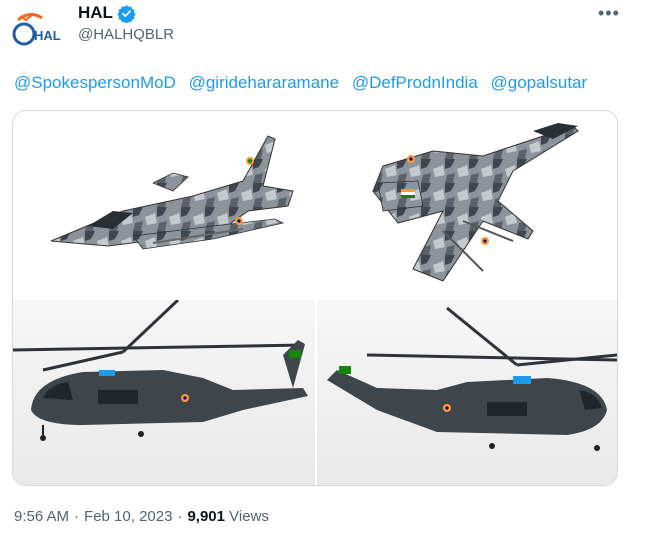 This screenshot has width=650, height=540. I want to click on tweet-date: Feb 10, 2023, so click(128, 516).